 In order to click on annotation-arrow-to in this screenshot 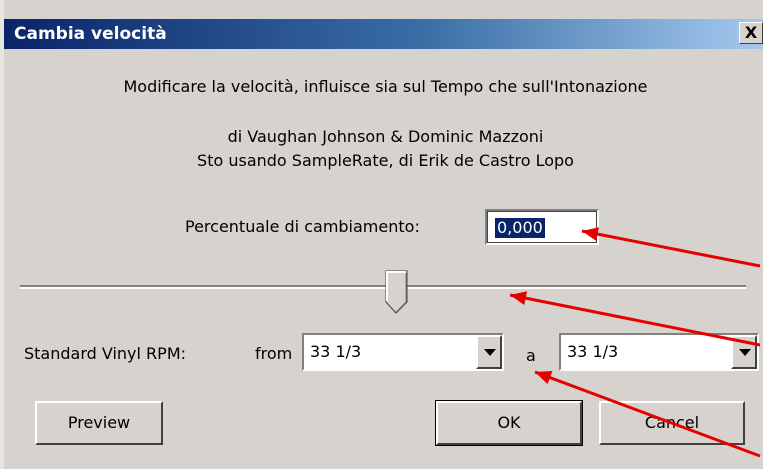, I will do `click(647, 414)`.